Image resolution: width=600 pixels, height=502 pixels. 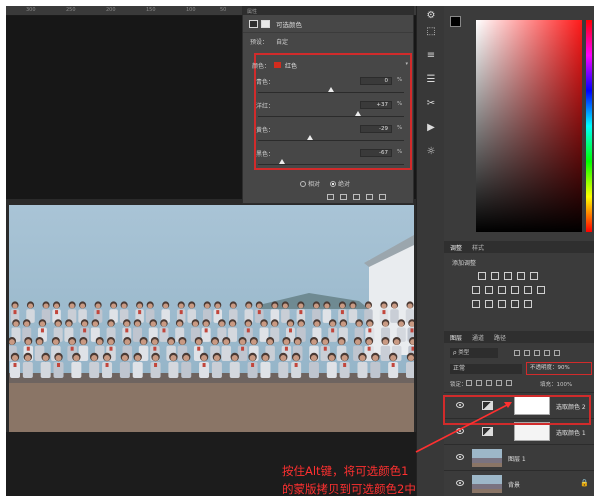 What do you see at coordinates (589, 126) in the screenshot?
I see `hue-slider` at bounding box center [589, 126].